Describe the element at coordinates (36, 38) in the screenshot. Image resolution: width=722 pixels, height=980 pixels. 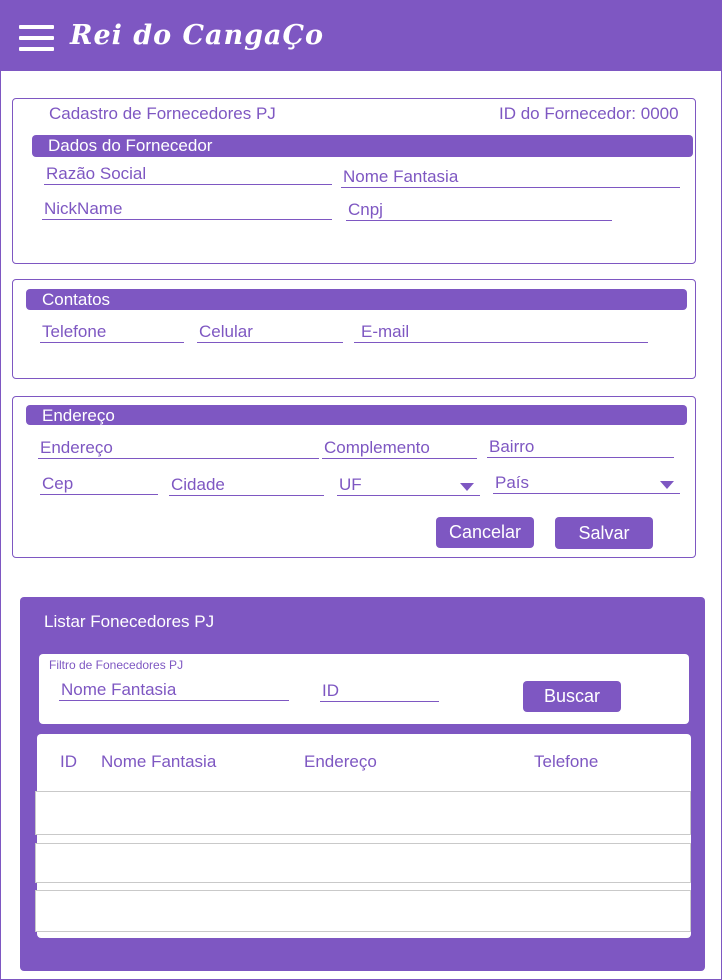
I see `hamburger-menu-icon` at that location.